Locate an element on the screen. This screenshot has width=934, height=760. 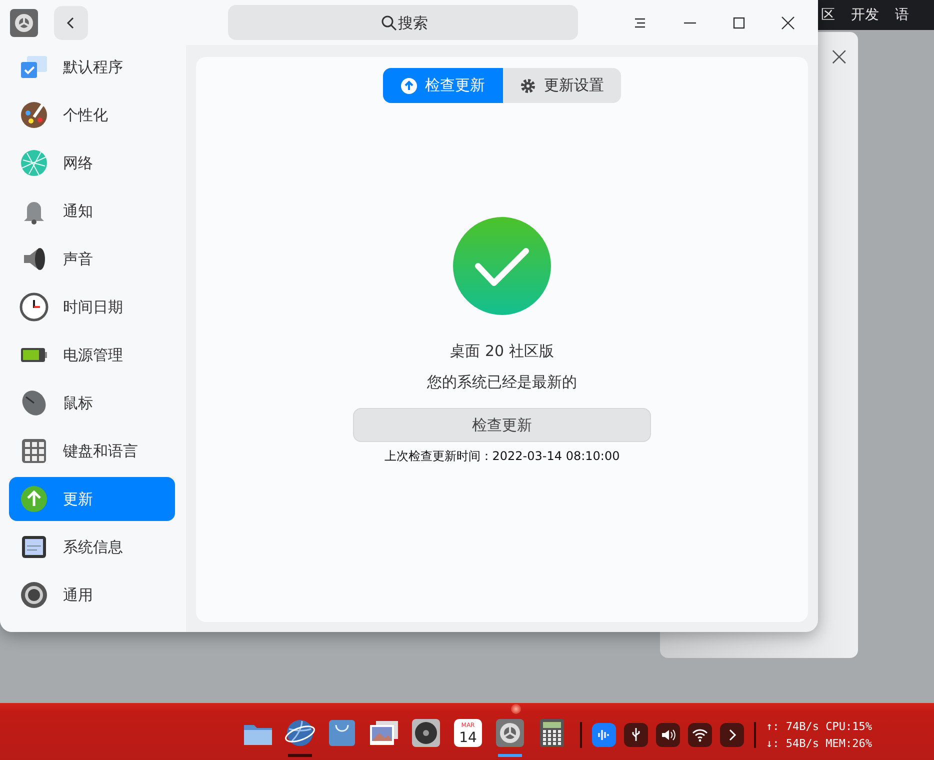
system-stat: ↓: 54B/s MEM:26% is located at coordinates (819, 743).